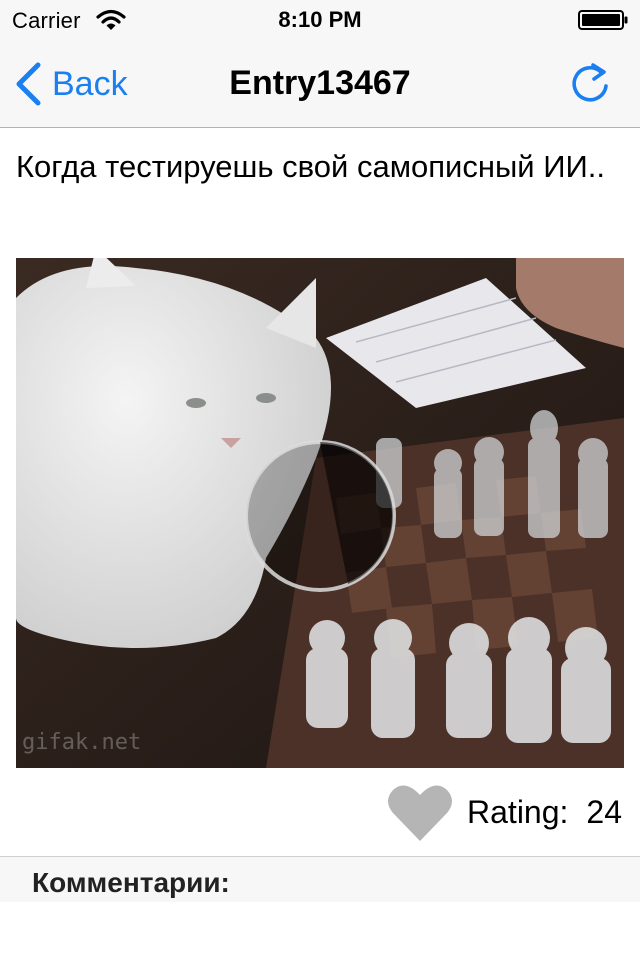 The image size is (640, 960). What do you see at coordinates (131, 882) in the screenshot?
I see `comments-title: Комментарии:` at bounding box center [131, 882].